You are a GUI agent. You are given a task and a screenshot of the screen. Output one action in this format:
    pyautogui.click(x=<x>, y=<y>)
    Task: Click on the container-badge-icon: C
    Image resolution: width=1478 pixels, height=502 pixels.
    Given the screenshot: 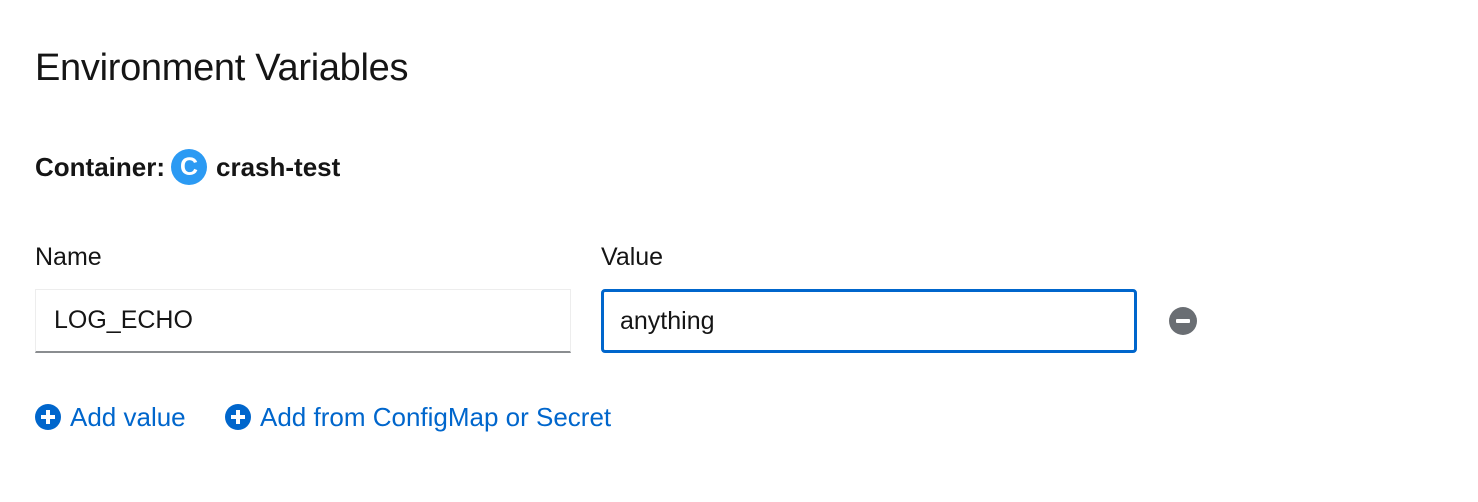 What is the action you would take?
    pyautogui.click(x=189, y=167)
    